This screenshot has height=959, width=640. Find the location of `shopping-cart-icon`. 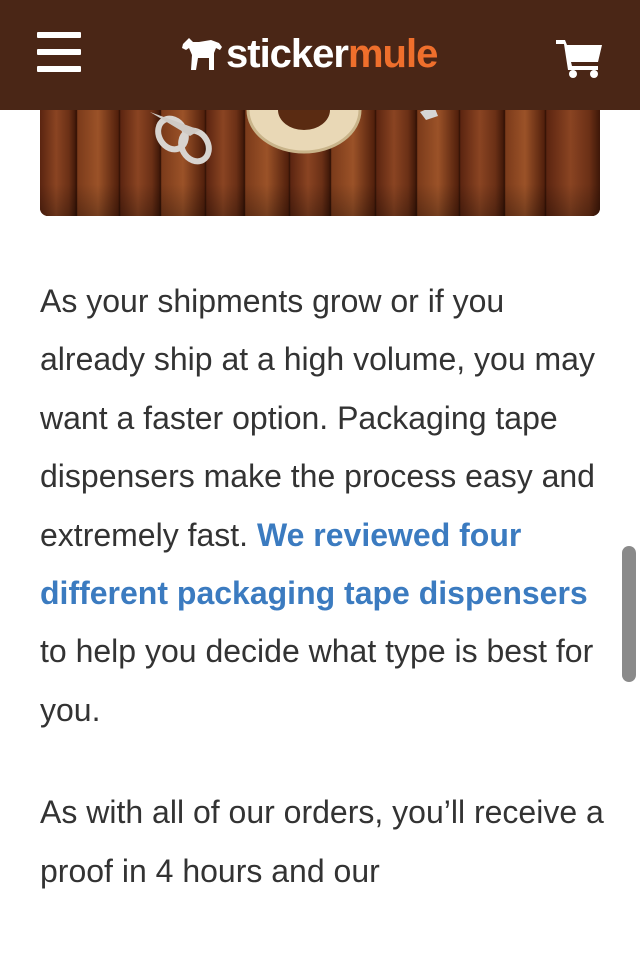

shopping-cart-icon is located at coordinates (580, 57).